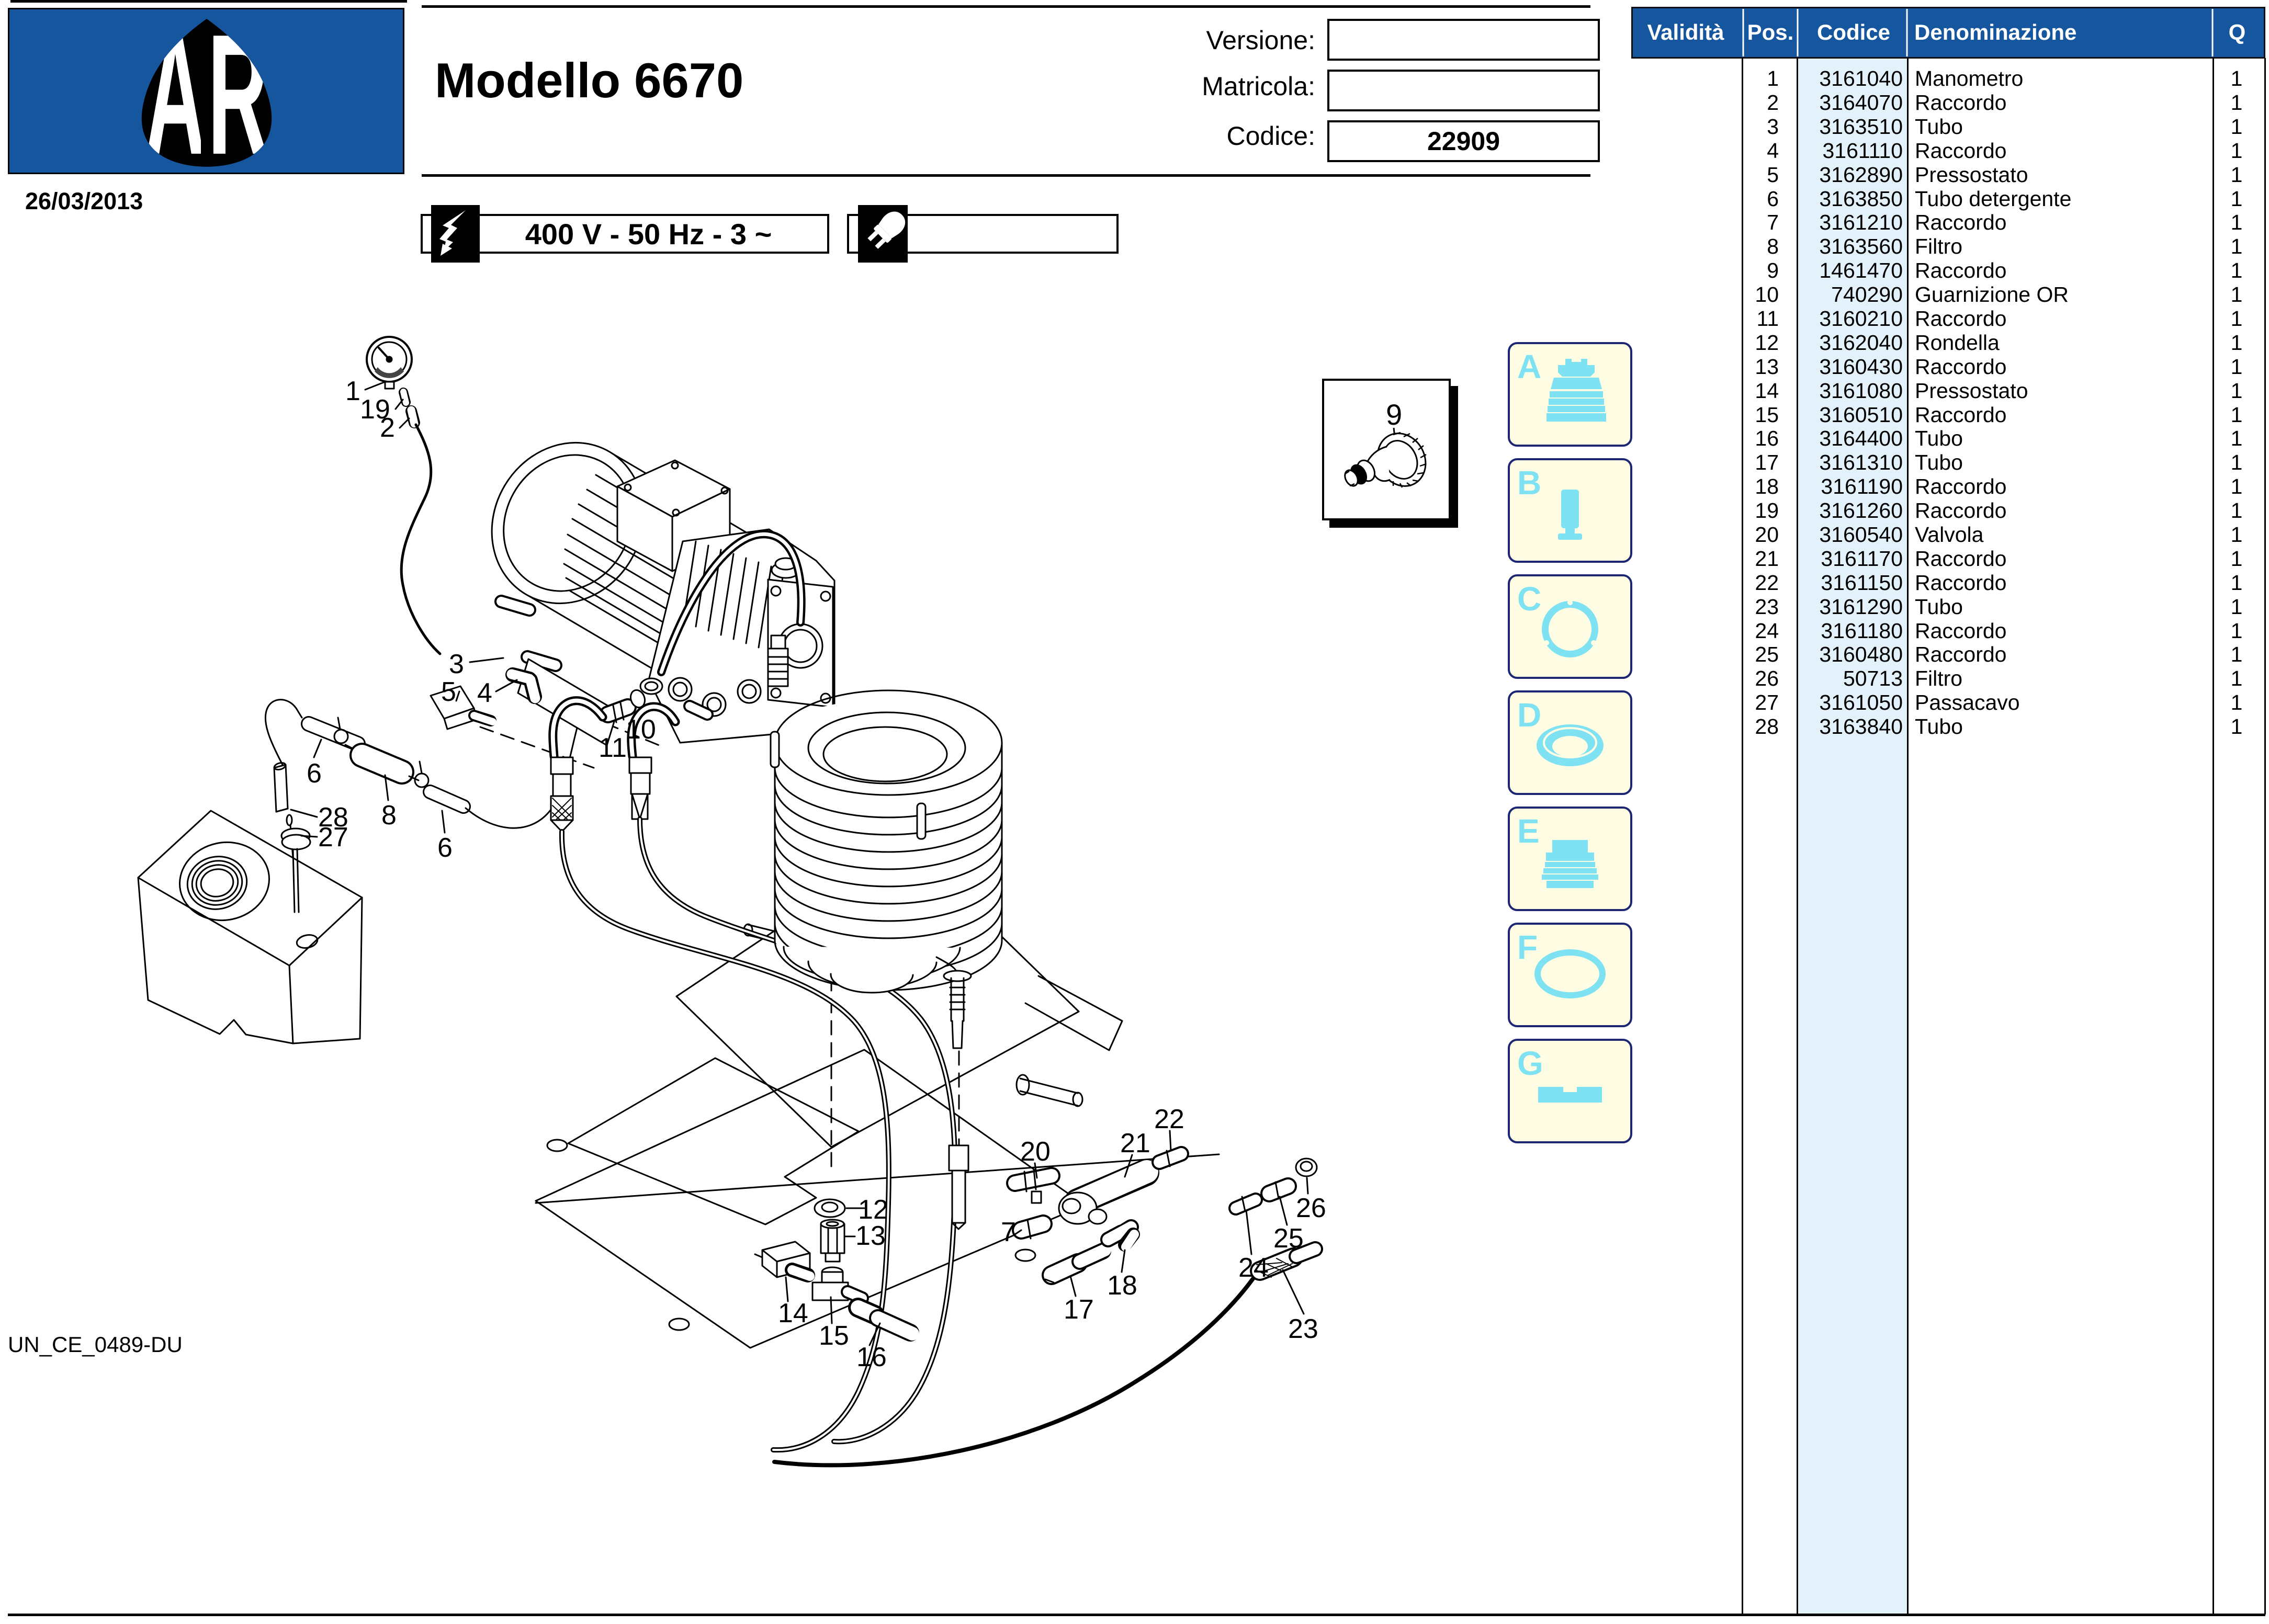 This screenshot has width=2269, height=1624. I want to click on svg-text: 1, so click(352, 391).